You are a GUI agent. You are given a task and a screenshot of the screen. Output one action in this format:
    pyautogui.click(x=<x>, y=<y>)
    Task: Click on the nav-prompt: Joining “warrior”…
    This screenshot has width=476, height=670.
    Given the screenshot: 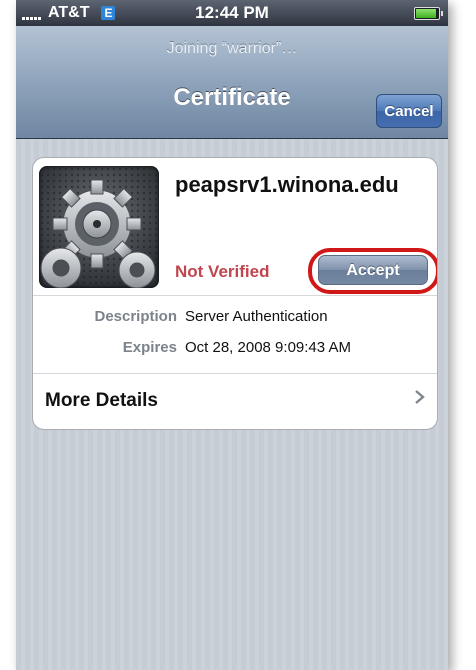 What is the action you would take?
    pyautogui.click(x=232, y=48)
    